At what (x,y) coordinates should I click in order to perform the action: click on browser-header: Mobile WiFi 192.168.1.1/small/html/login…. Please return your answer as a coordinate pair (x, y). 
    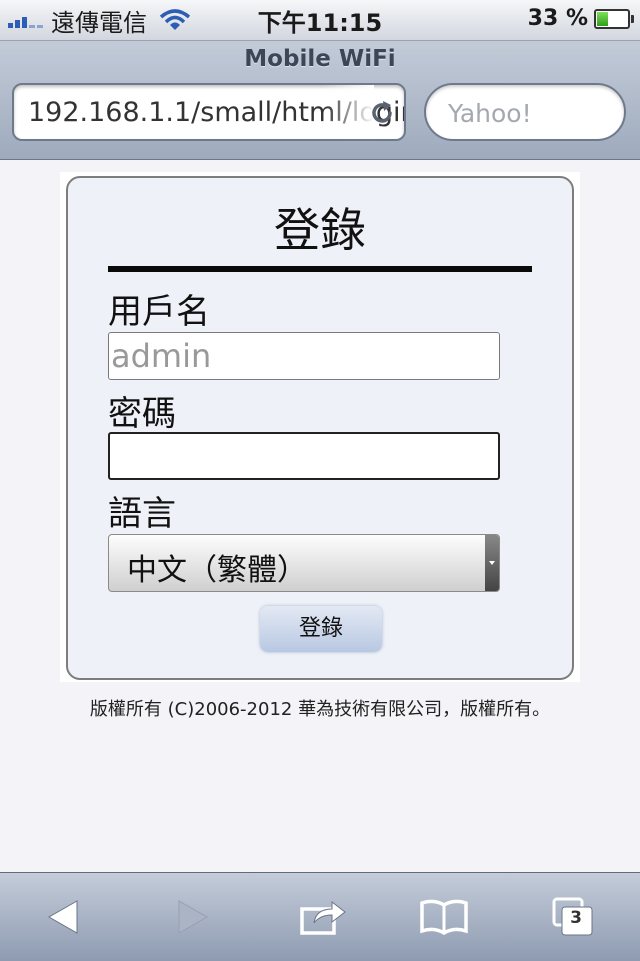
    Looking at the image, I should click on (320, 100).